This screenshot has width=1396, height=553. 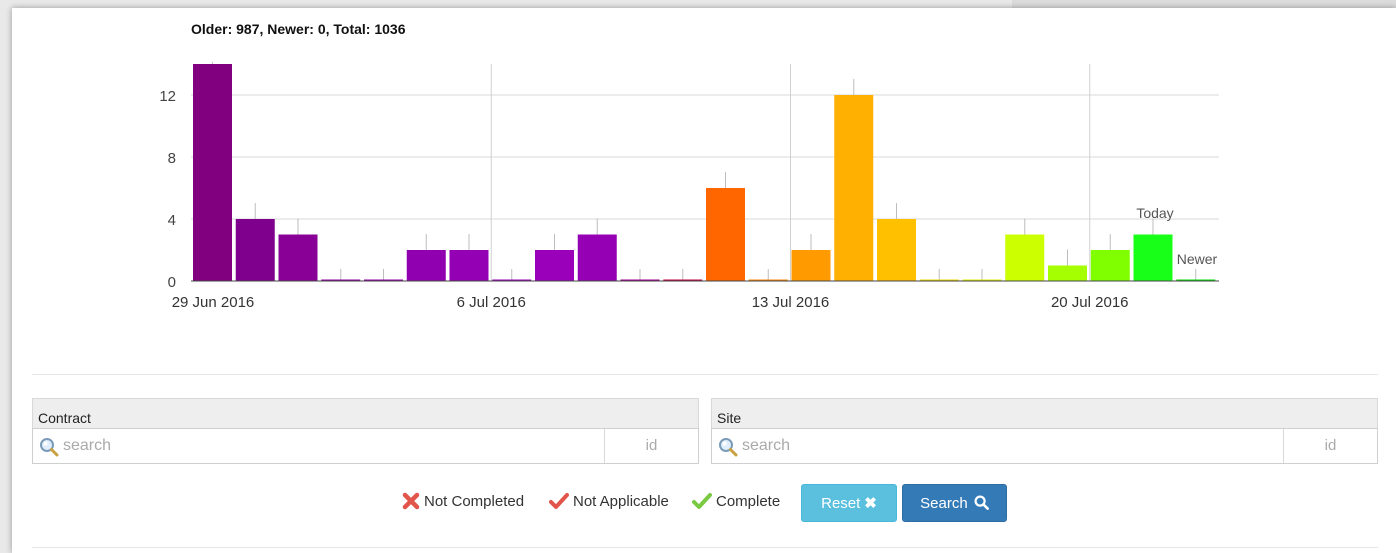 I want to click on contract-search-input, so click(x=333, y=446).